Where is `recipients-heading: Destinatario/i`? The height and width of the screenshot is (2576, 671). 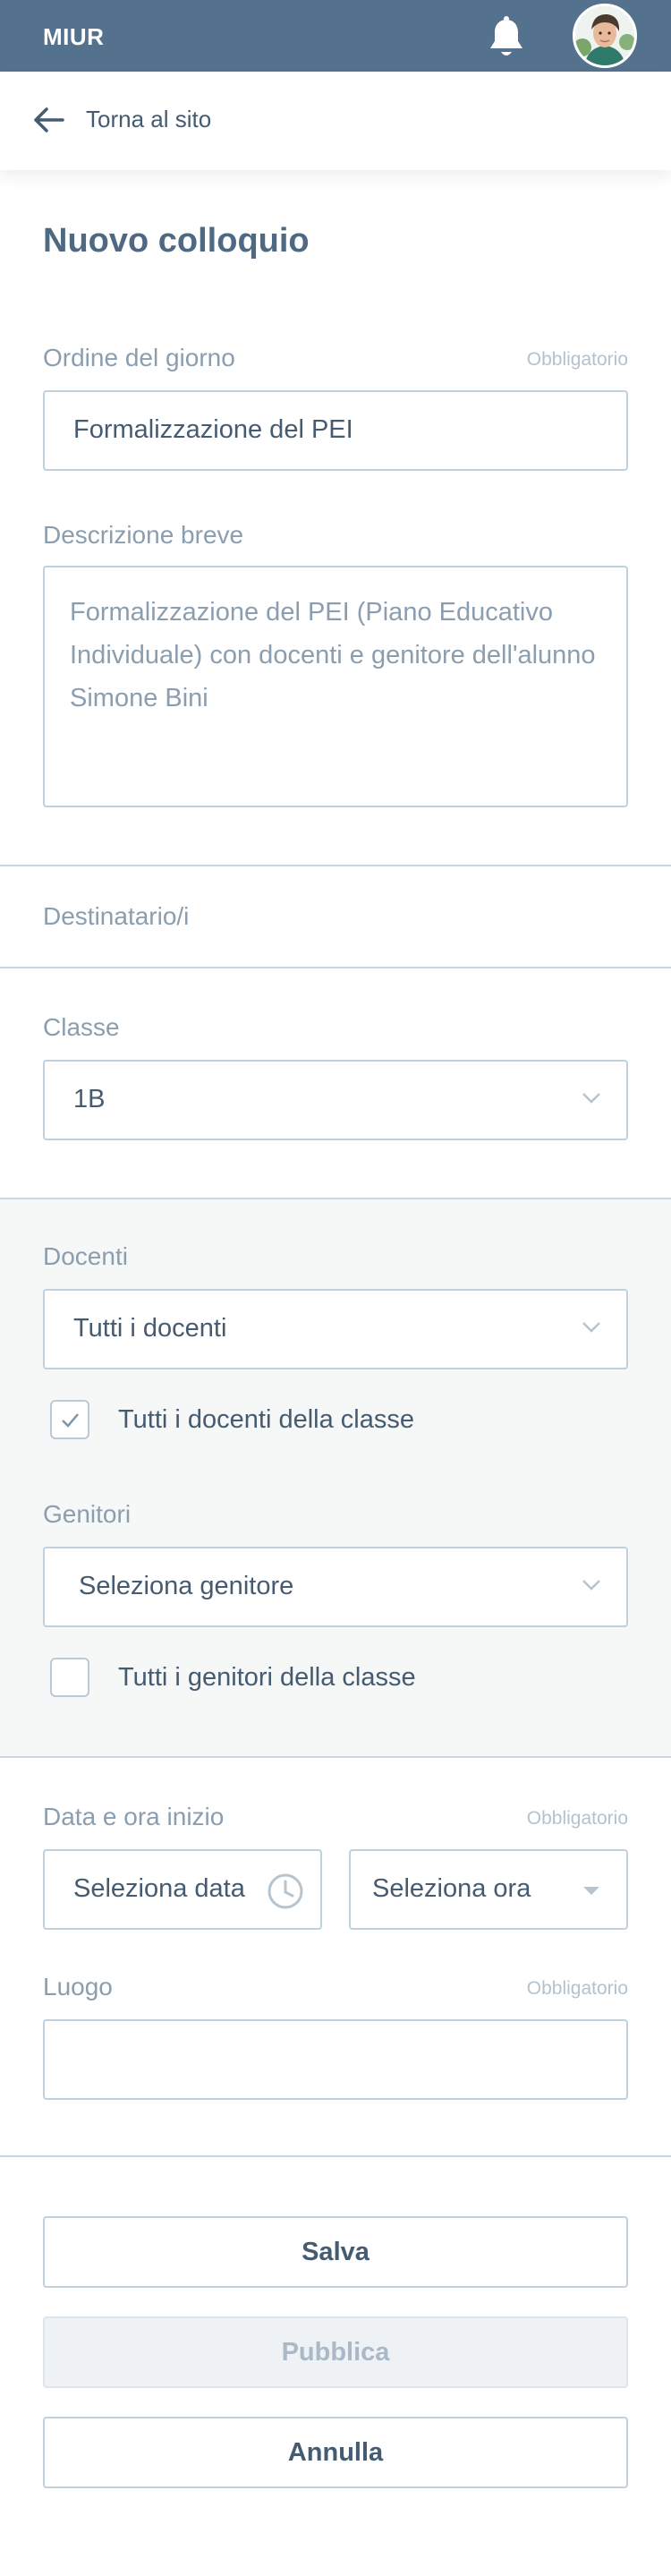
recipients-heading: Destinatario/i is located at coordinates (117, 916).